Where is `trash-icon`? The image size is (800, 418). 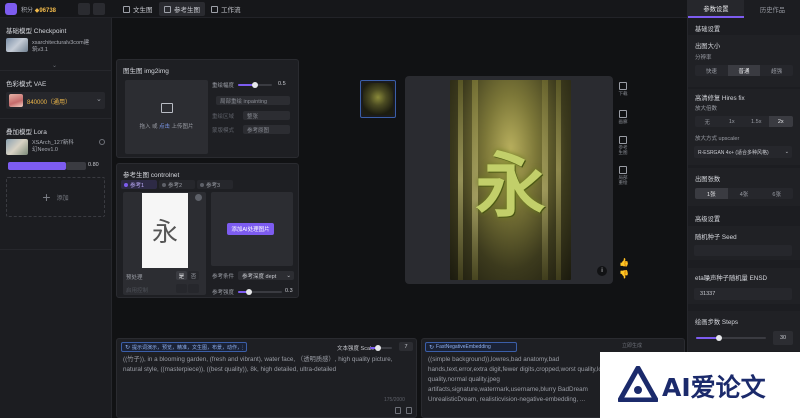 trash-icon is located at coordinates (398, 410).